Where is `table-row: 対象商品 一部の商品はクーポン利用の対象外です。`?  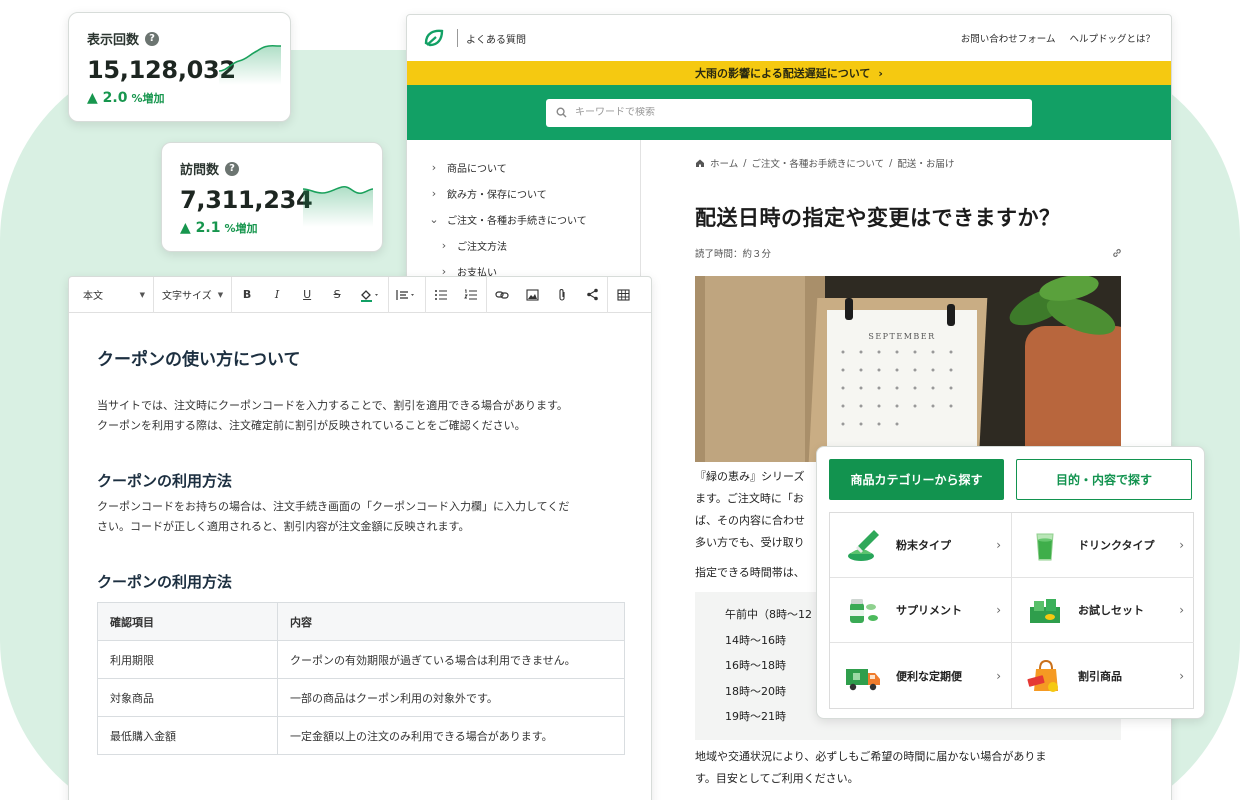 table-row: 対象商品 一部の商品はクーポン利用の対象外です。 is located at coordinates (361, 697).